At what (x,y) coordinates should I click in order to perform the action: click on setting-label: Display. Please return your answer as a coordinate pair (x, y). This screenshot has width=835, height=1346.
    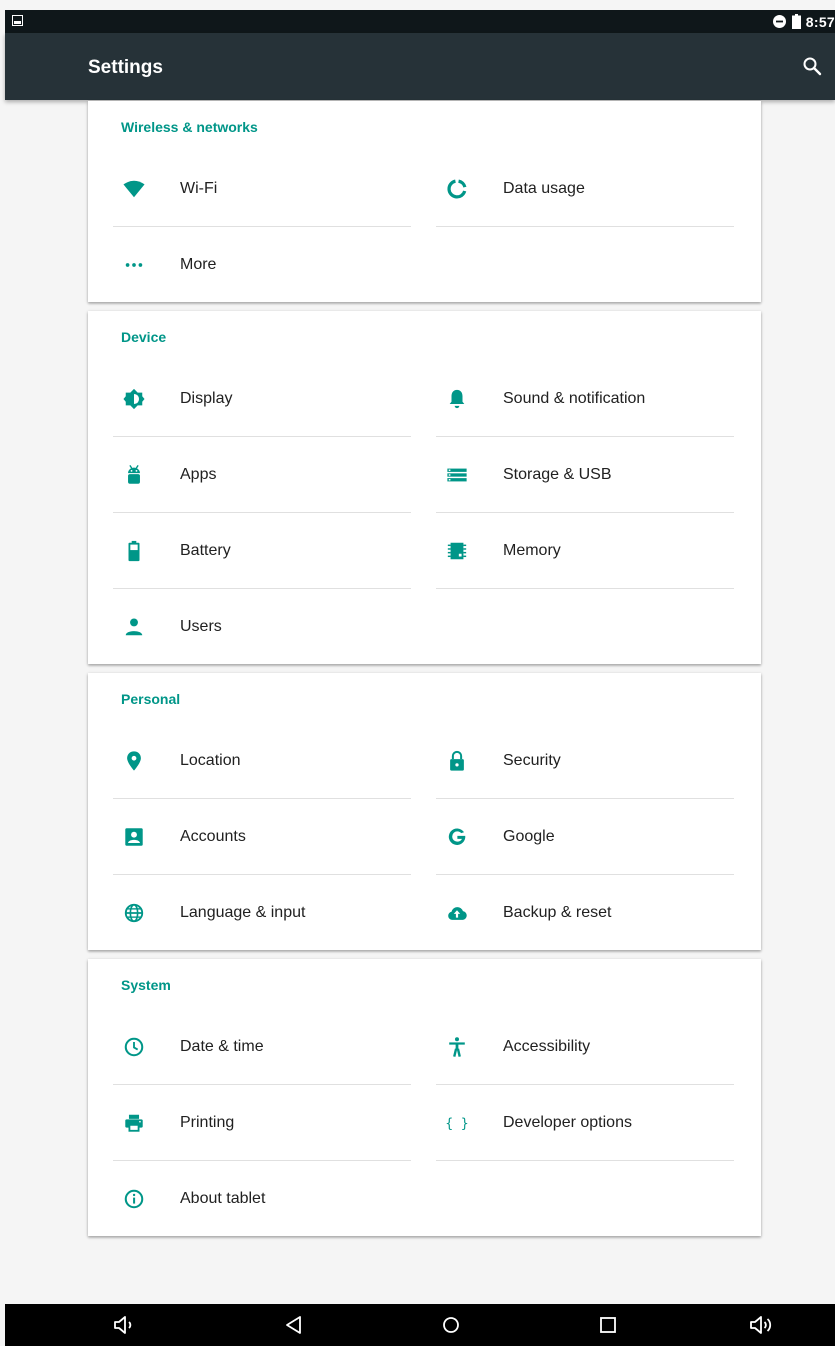
    Looking at the image, I should click on (206, 398).